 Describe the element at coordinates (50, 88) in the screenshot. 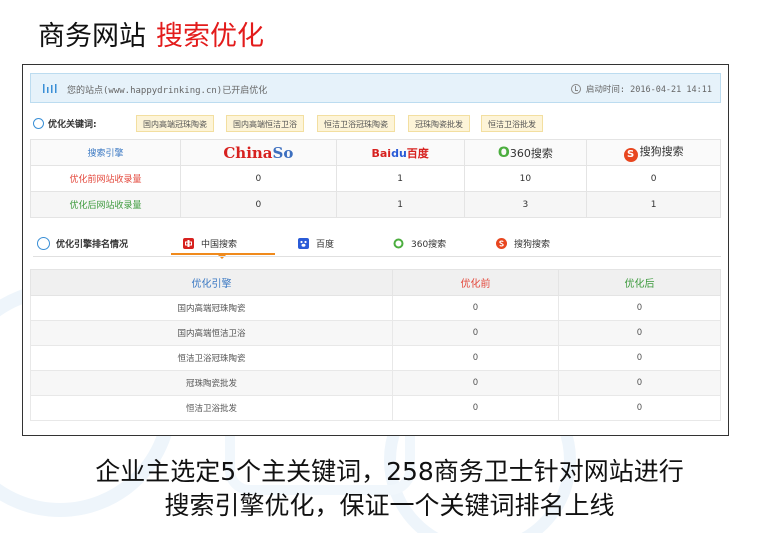

I see `signal-bars-icon` at that location.